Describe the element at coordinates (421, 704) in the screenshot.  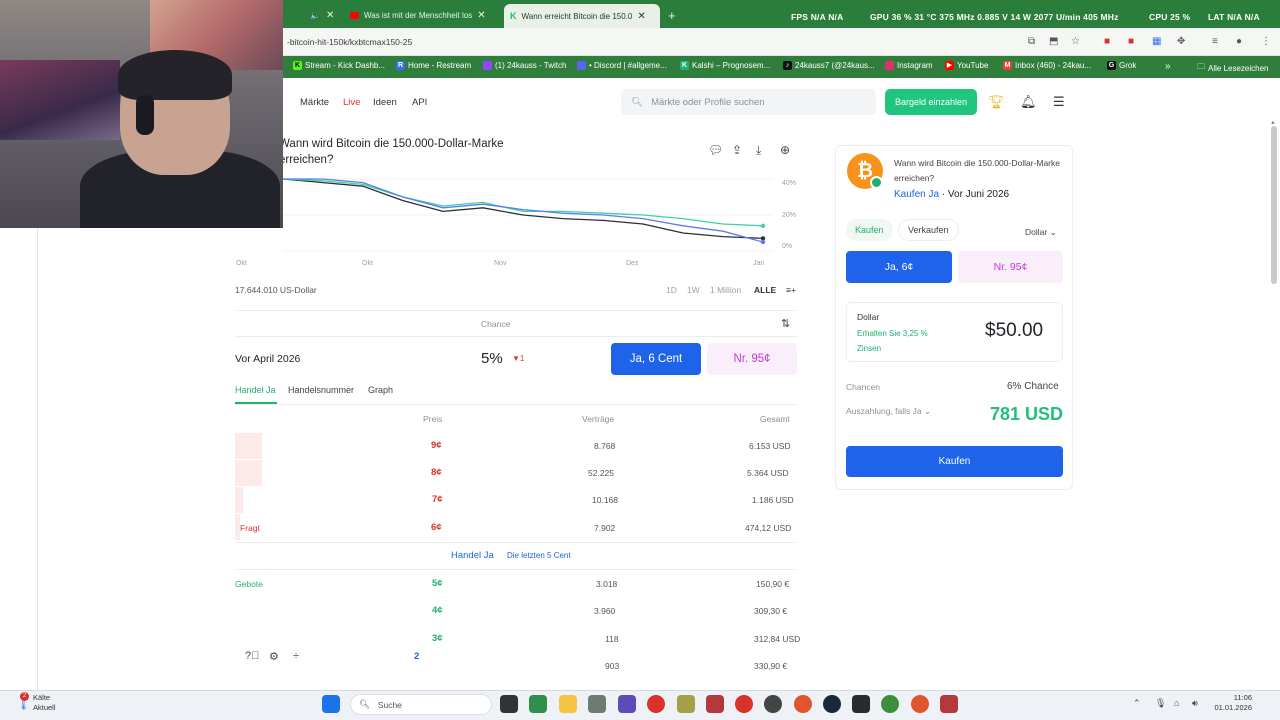
I see `taskbar-search: 🔍︎ Suche` at that location.